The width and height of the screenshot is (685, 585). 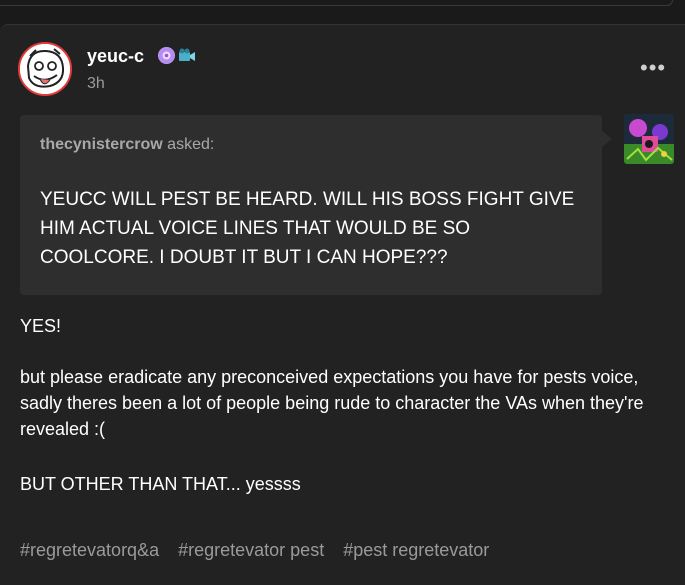 What do you see at coordinates (101, 144) in the screenshot?
I see `asker-name: thecynistercrow` at bounding box center [101, 144].